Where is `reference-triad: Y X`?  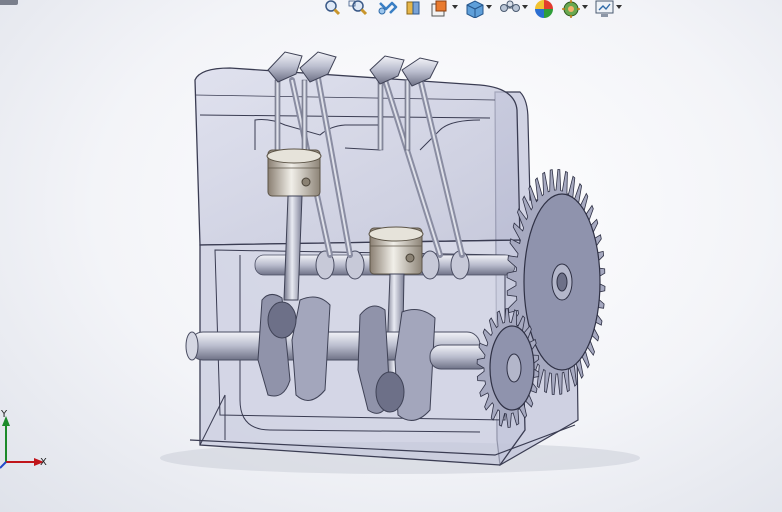 reference-triad: Y X is located at coordinates (23, 439).